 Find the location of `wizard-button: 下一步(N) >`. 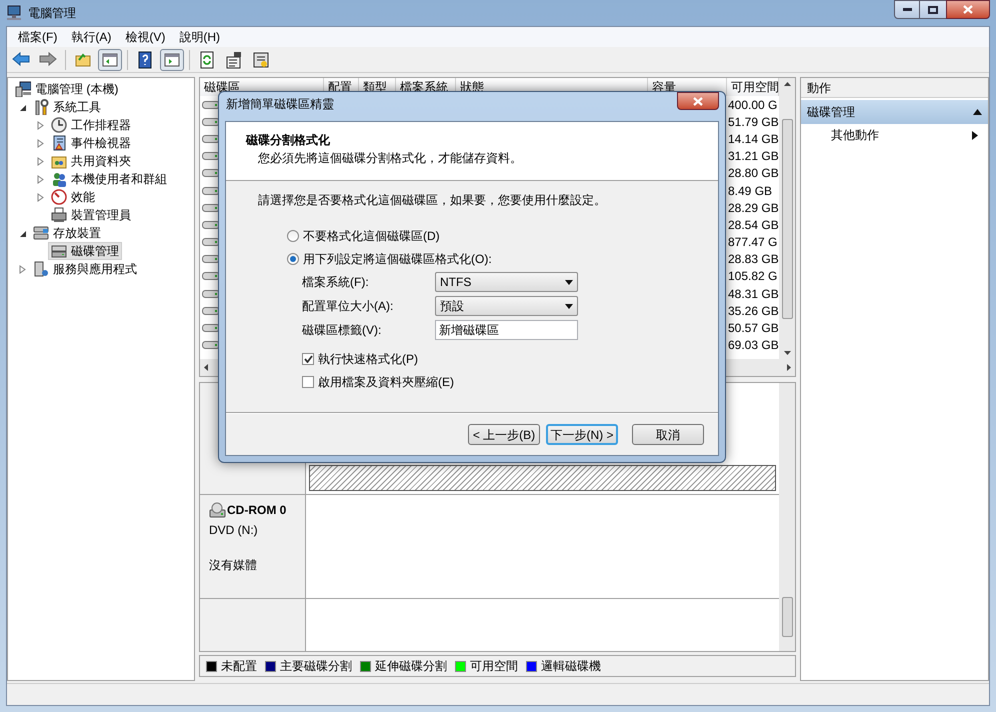

wizard-button: 下一步(N) > is located at coordinates (582, 434).